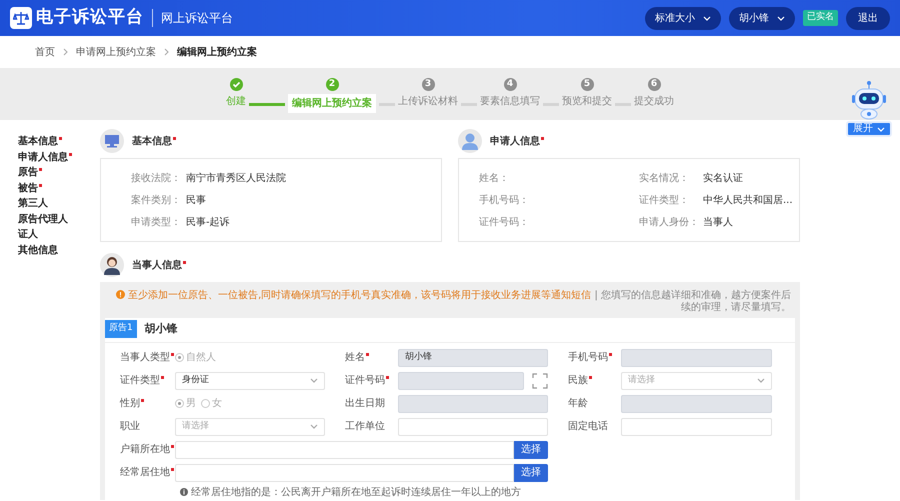  Describe the element at coordinates (510, 84) in the screenshot. I see `step-marker: 4` at that location.